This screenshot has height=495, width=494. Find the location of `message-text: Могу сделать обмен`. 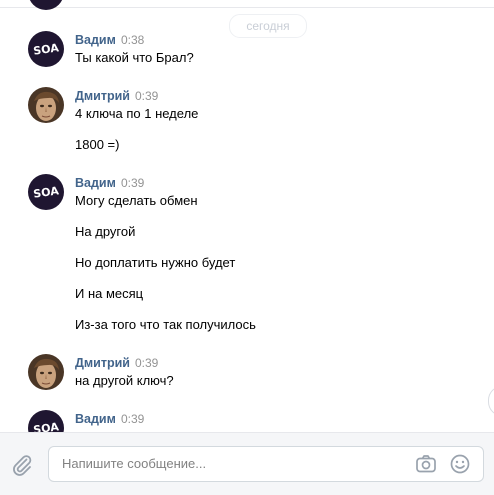

message-text: Могу сделать обмен is located at coordinates (136, 200).